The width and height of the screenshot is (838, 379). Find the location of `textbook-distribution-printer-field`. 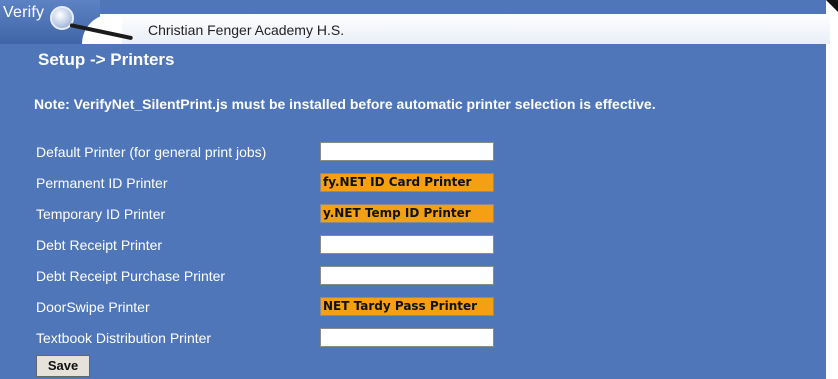

textbook-distribution-printer-field is located at coordinates (407, 337).